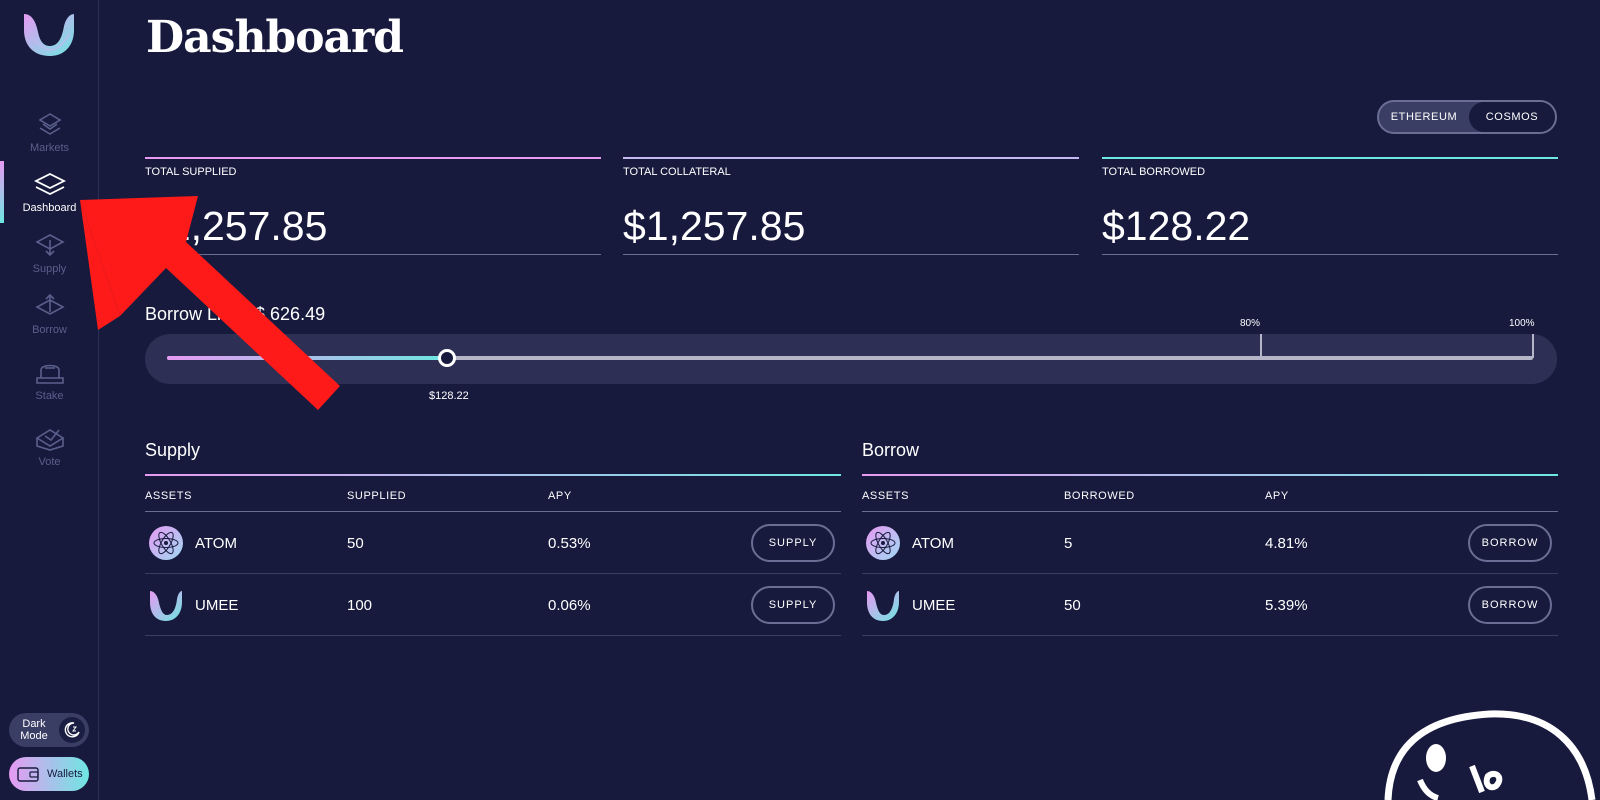  What do you see at coordinates (1250, 323) in the screenshot?
I see `tick-80-label: 80%` at bounding box center [1250, 323].